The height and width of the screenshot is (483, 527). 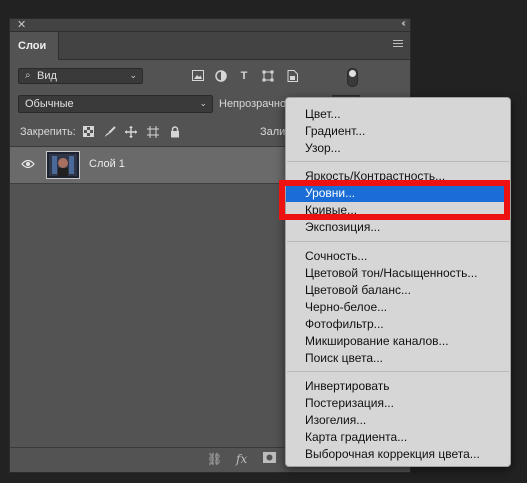 I want to click on fill-label: Зали, so click(x=273, y=132).